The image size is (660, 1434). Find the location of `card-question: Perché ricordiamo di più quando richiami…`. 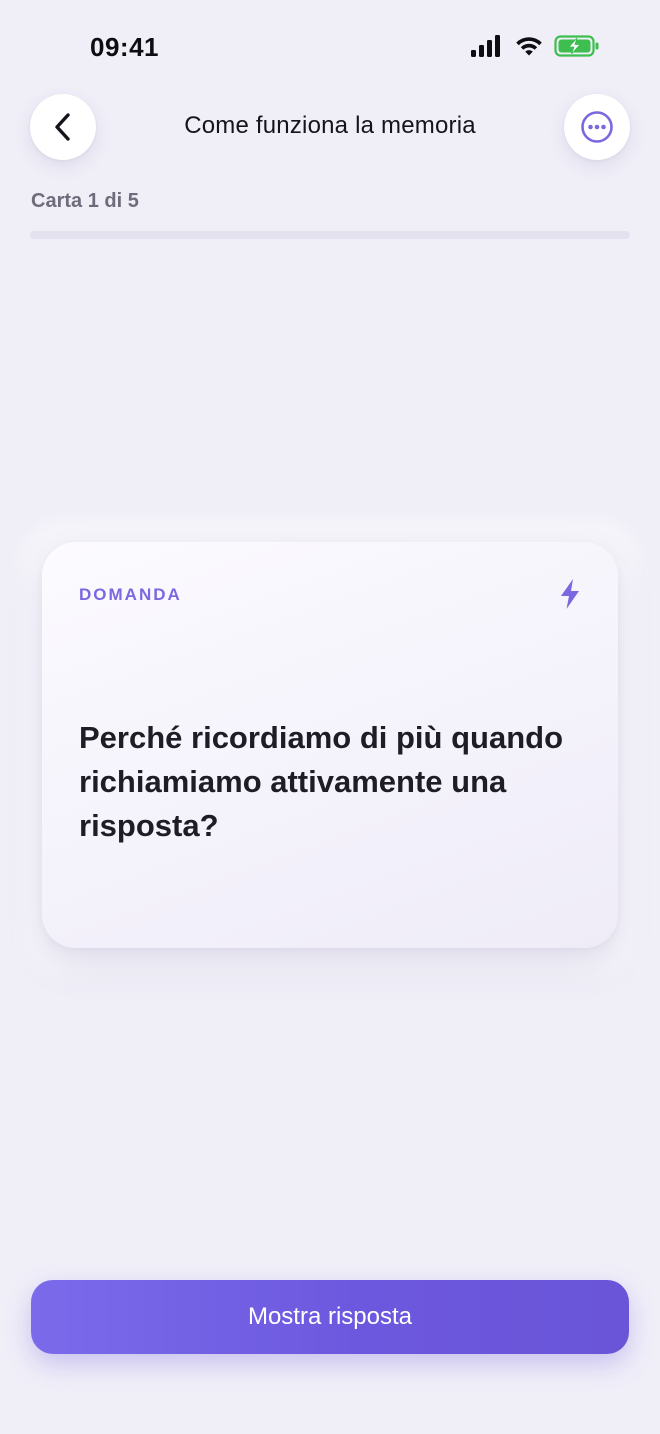

card-question: Perché ricordiamo di più quando richiami… is located at coordinates (321, 781).